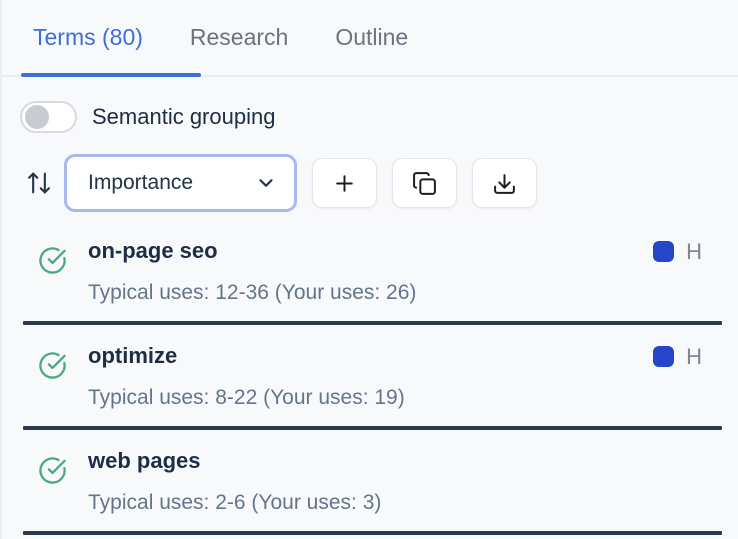 The image size is (738, 539). What do you see at coordinates (153, 250) in the screenshot?
I see `term-name: on-page seo` at bounding box center [153, 250].